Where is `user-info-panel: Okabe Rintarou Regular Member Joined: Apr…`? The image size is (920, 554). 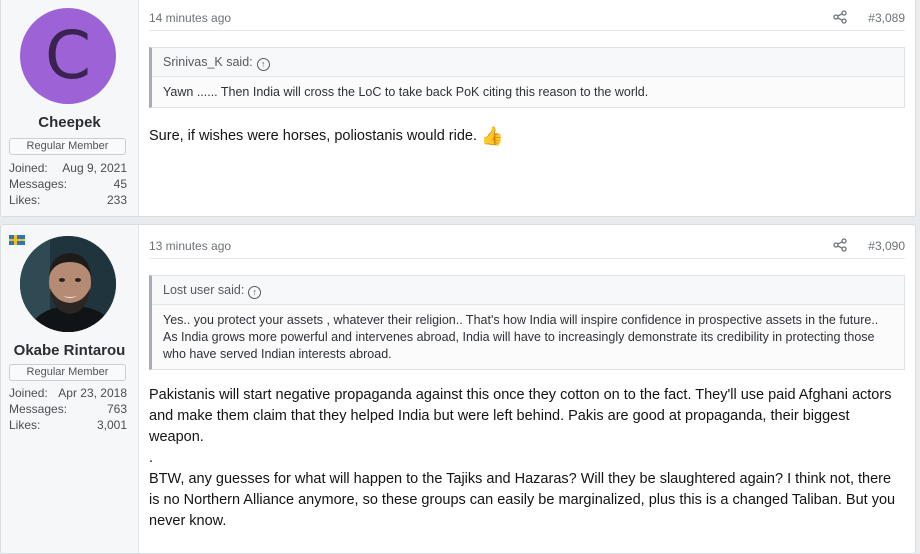 user-info-panel: Okabe Rintarou Regular Member Joined: Apr… is located at coordinates (70, 389).